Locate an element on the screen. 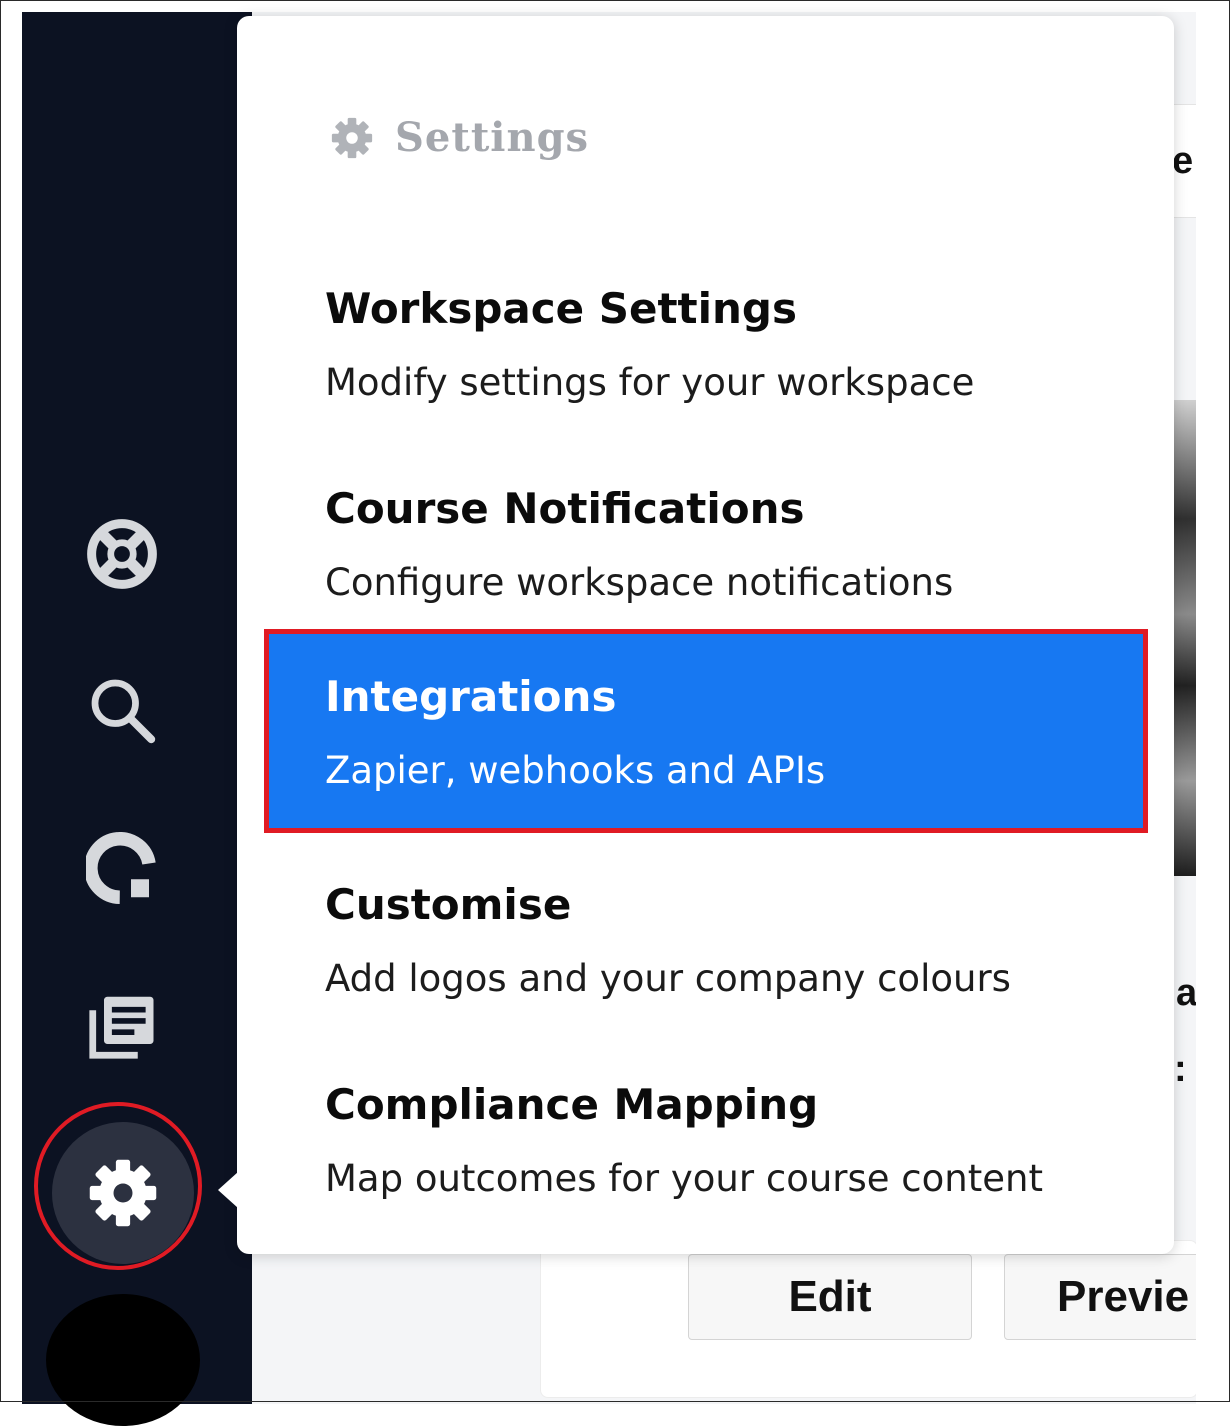  library-icon is located at coordinates (121, 1027).